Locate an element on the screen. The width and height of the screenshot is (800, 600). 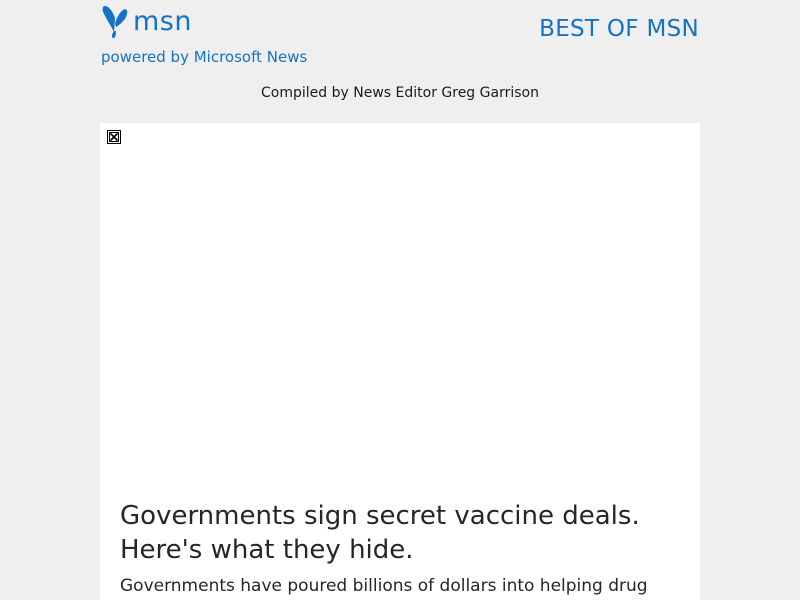
section-title: BEST OF MSN is located at coordinates (619, 29).